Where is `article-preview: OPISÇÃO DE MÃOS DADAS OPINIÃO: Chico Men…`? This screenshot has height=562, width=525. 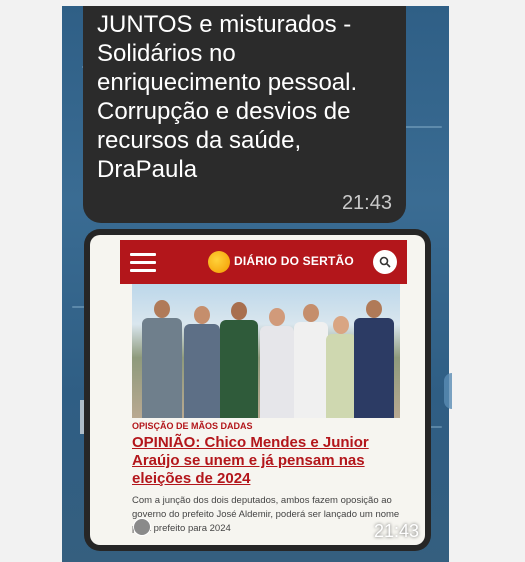 article-preview: OPISÇÃO DE MÃOS DADAS OPINIÃO: Chico Men… is located at coordinates (266, 478).